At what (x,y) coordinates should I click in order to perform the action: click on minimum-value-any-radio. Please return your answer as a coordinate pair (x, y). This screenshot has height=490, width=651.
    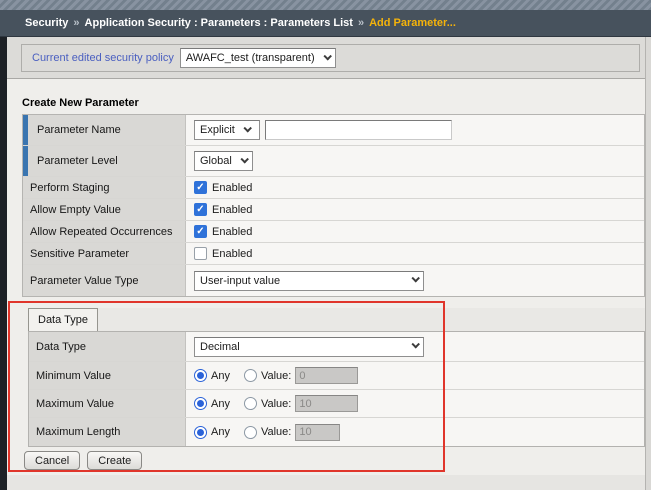
    Looking at the image, I should click on (200, 375).